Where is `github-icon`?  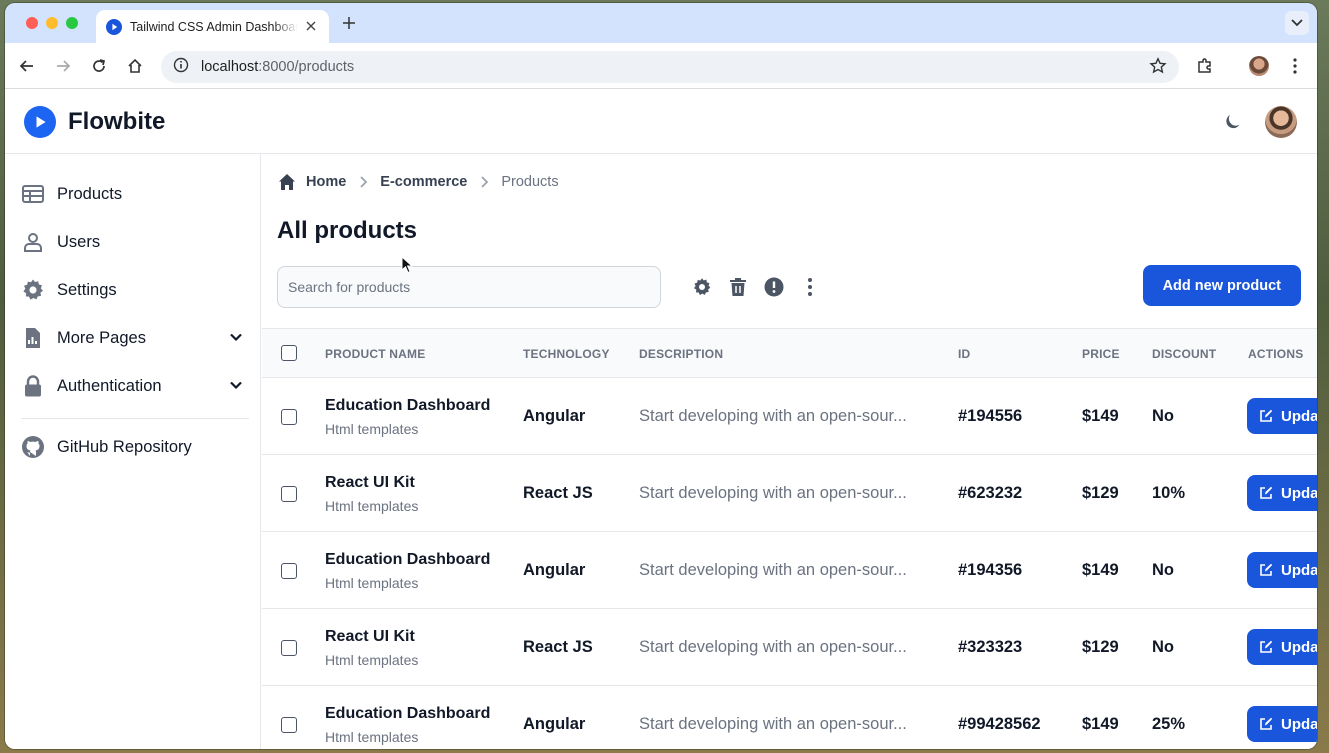
github-icon is located at coordinates (33, 447).